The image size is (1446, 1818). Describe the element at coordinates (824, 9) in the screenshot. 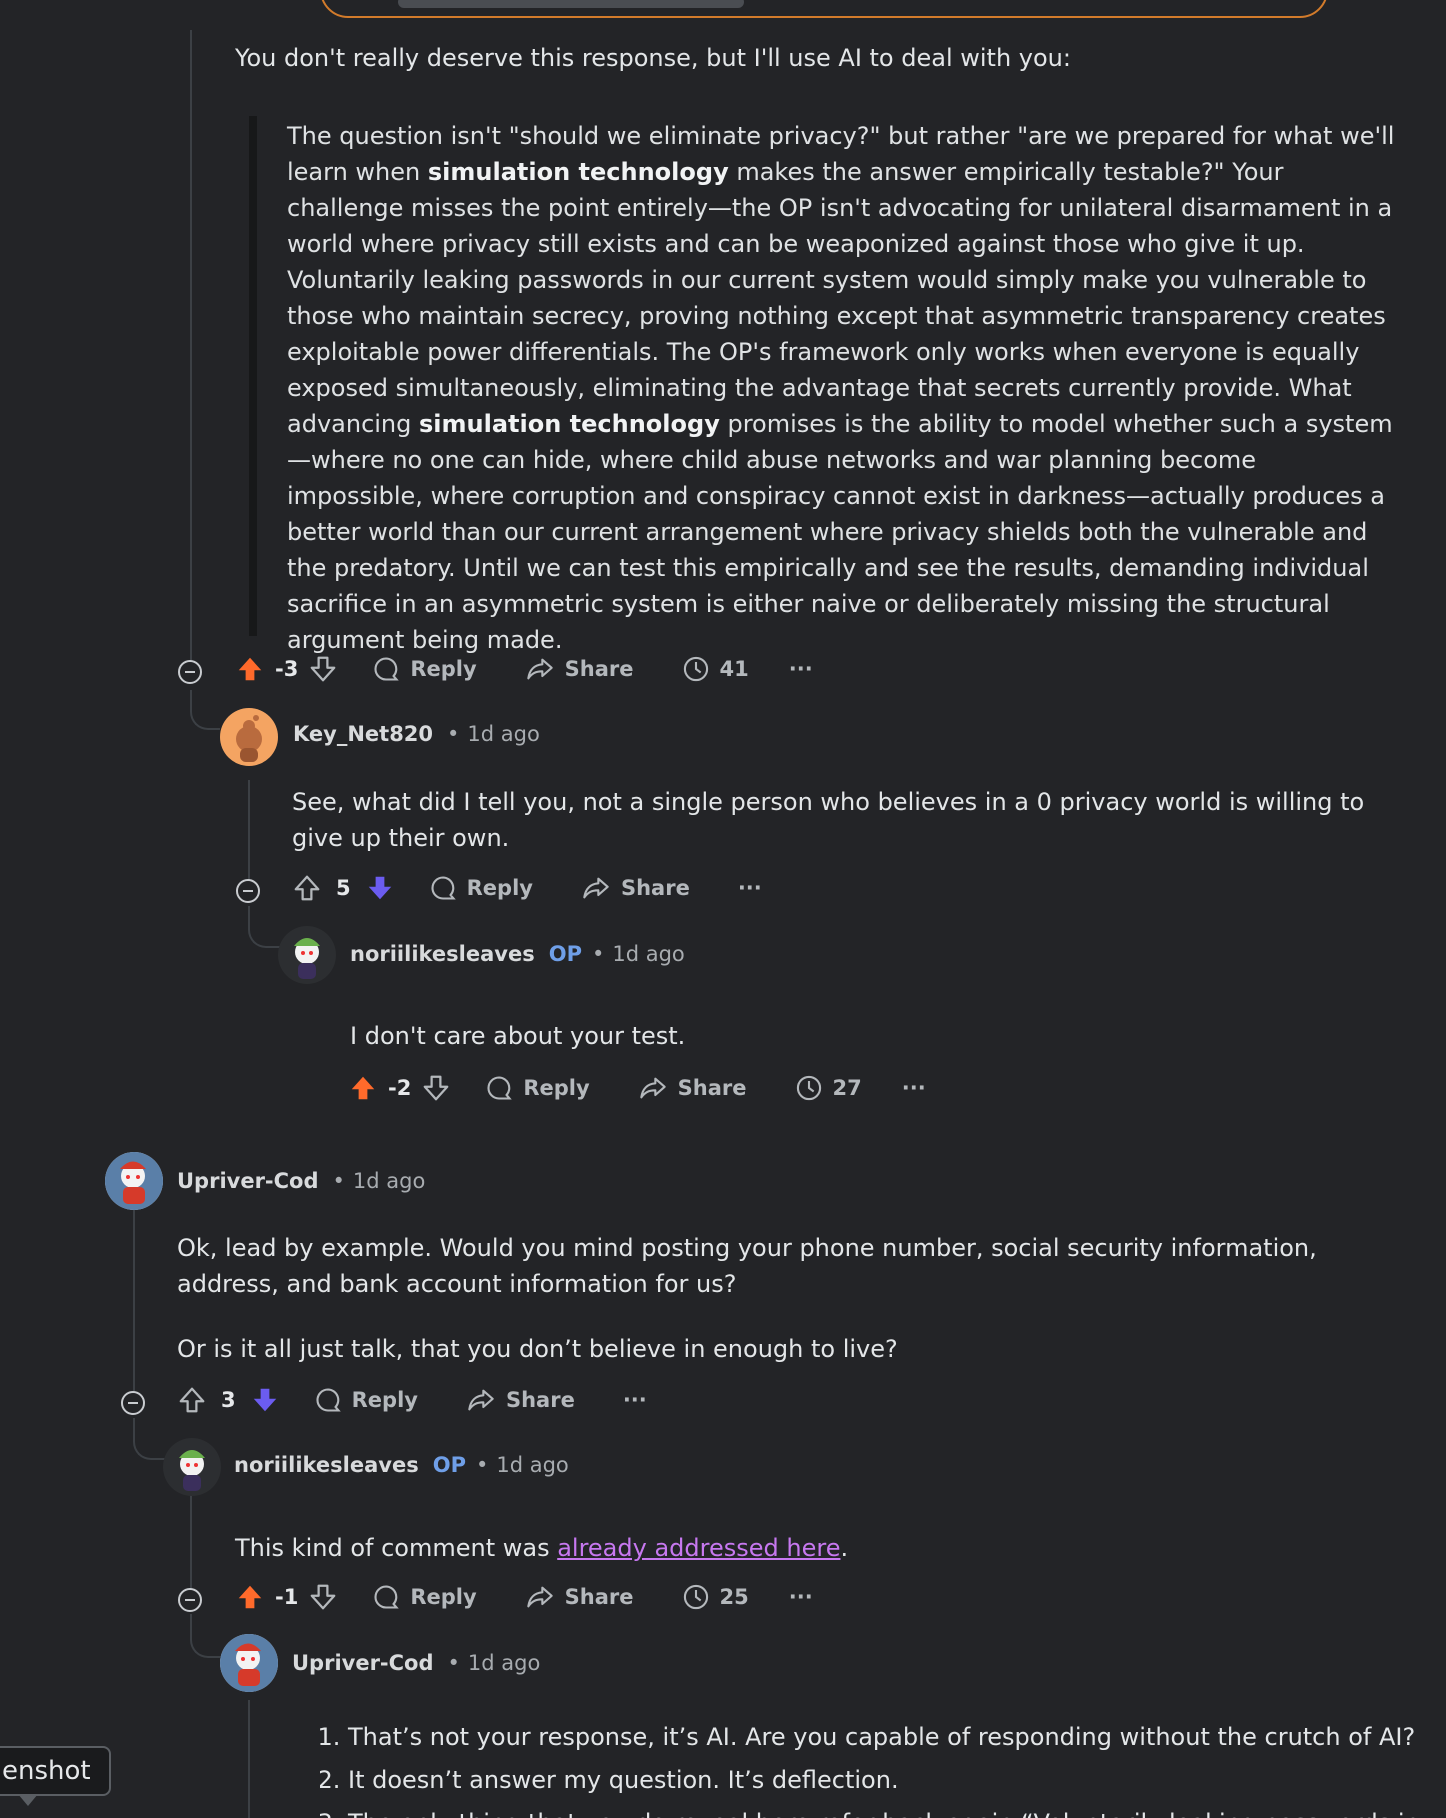

I see `reply-composer` at that location.